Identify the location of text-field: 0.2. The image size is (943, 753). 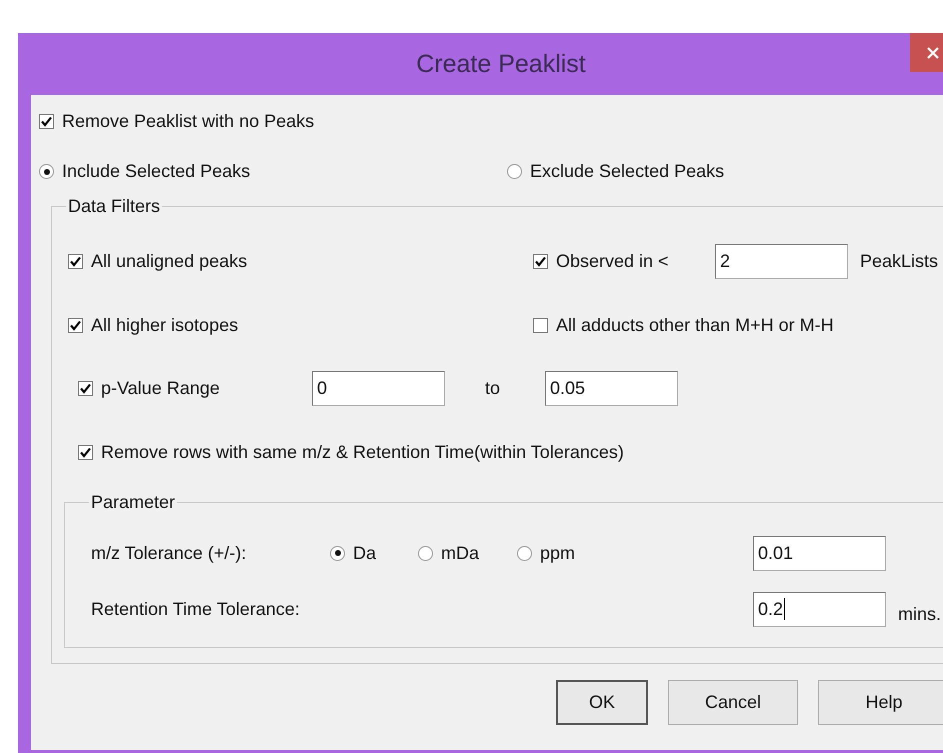
(819, 609).